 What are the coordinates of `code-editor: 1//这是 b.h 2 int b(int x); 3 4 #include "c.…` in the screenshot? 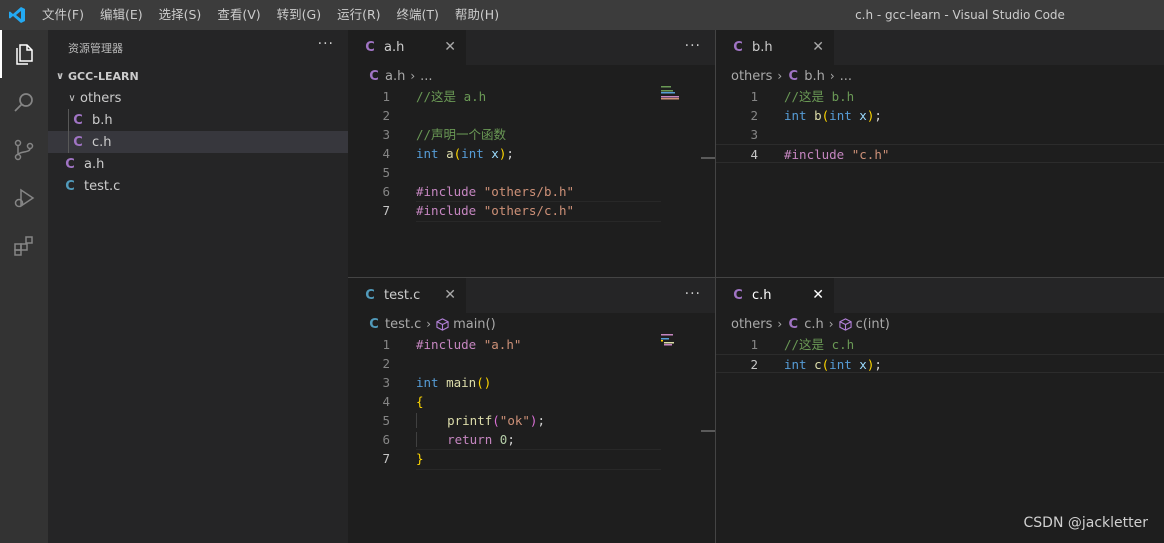 It's located at (940, 125).